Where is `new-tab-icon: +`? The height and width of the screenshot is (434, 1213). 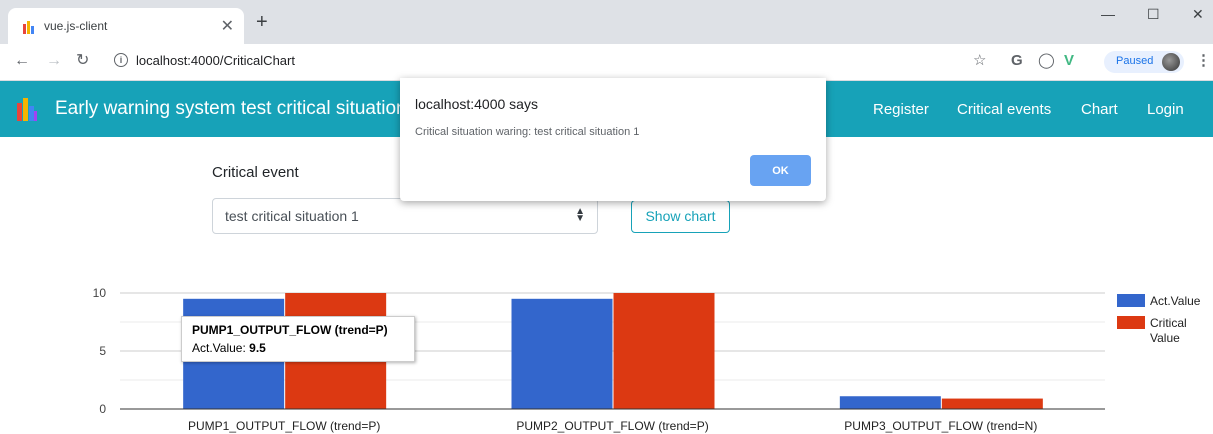
new-tab-icon: + is located at coordinates (262, 22).